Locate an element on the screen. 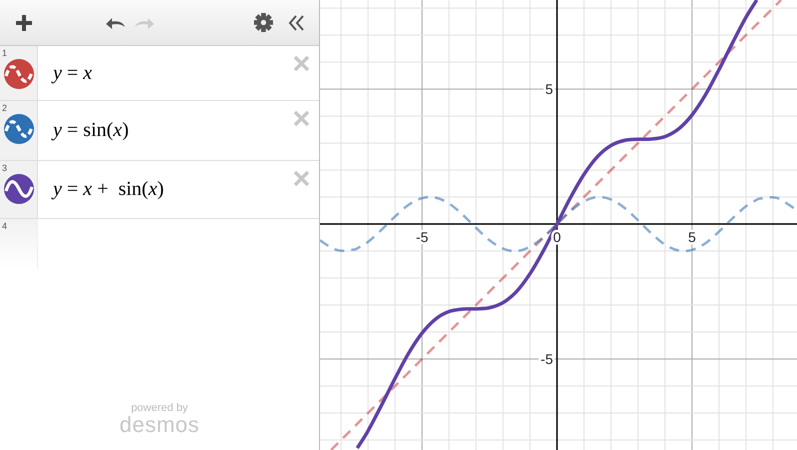 The height and width of the screenshot is (450, 797). expression-number: 3 is located at coordinates (5, 168).